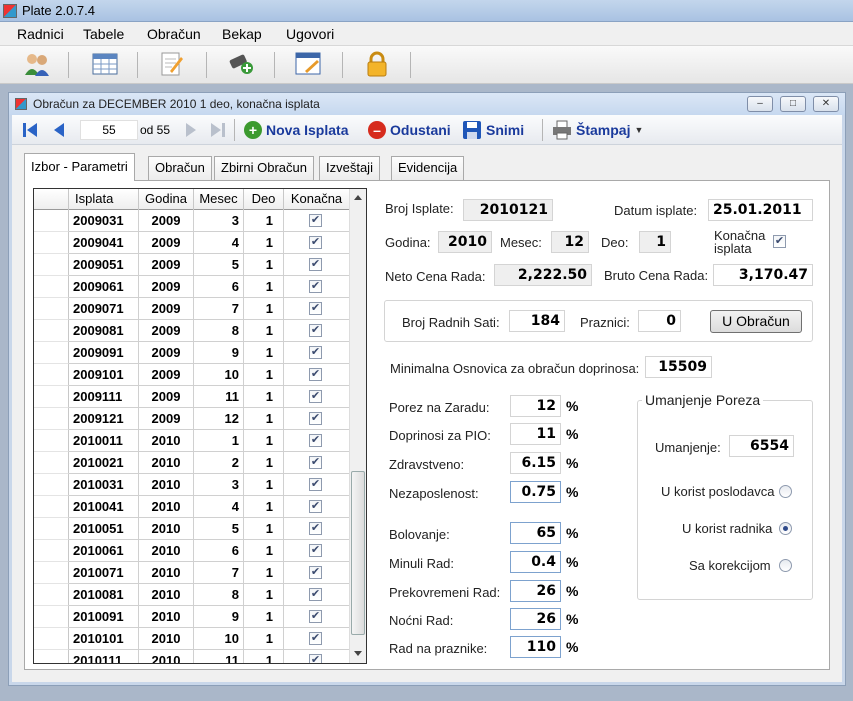 This screenshot has height=701, width=853. What do you see at coordinates (377, 64) in the screenshot?
I see `lock-icon` at bounding box center [377, 64].